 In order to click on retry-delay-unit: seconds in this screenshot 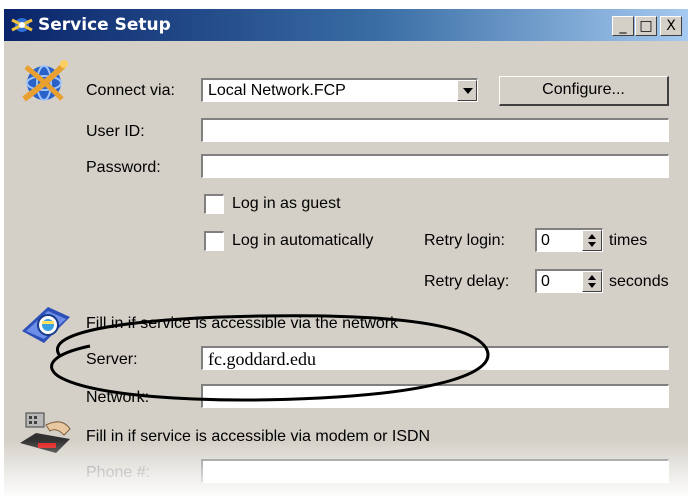, I will do `click(639, 281)`.